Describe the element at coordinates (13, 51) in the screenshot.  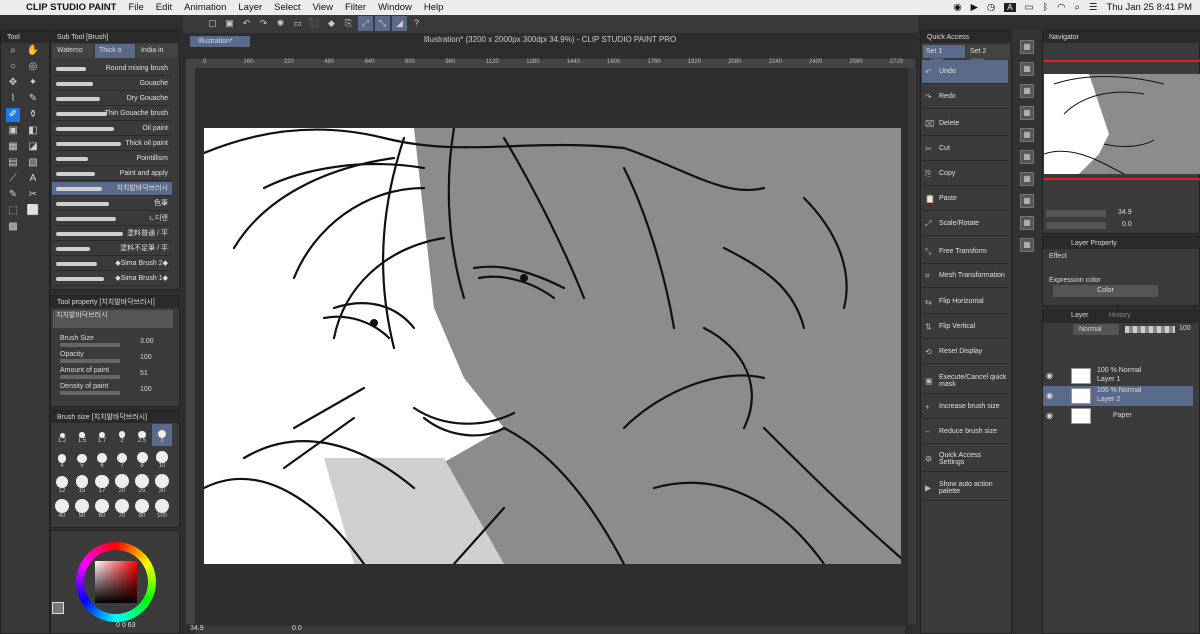
I see `zoom-tool-icon: ⌕` at that location.